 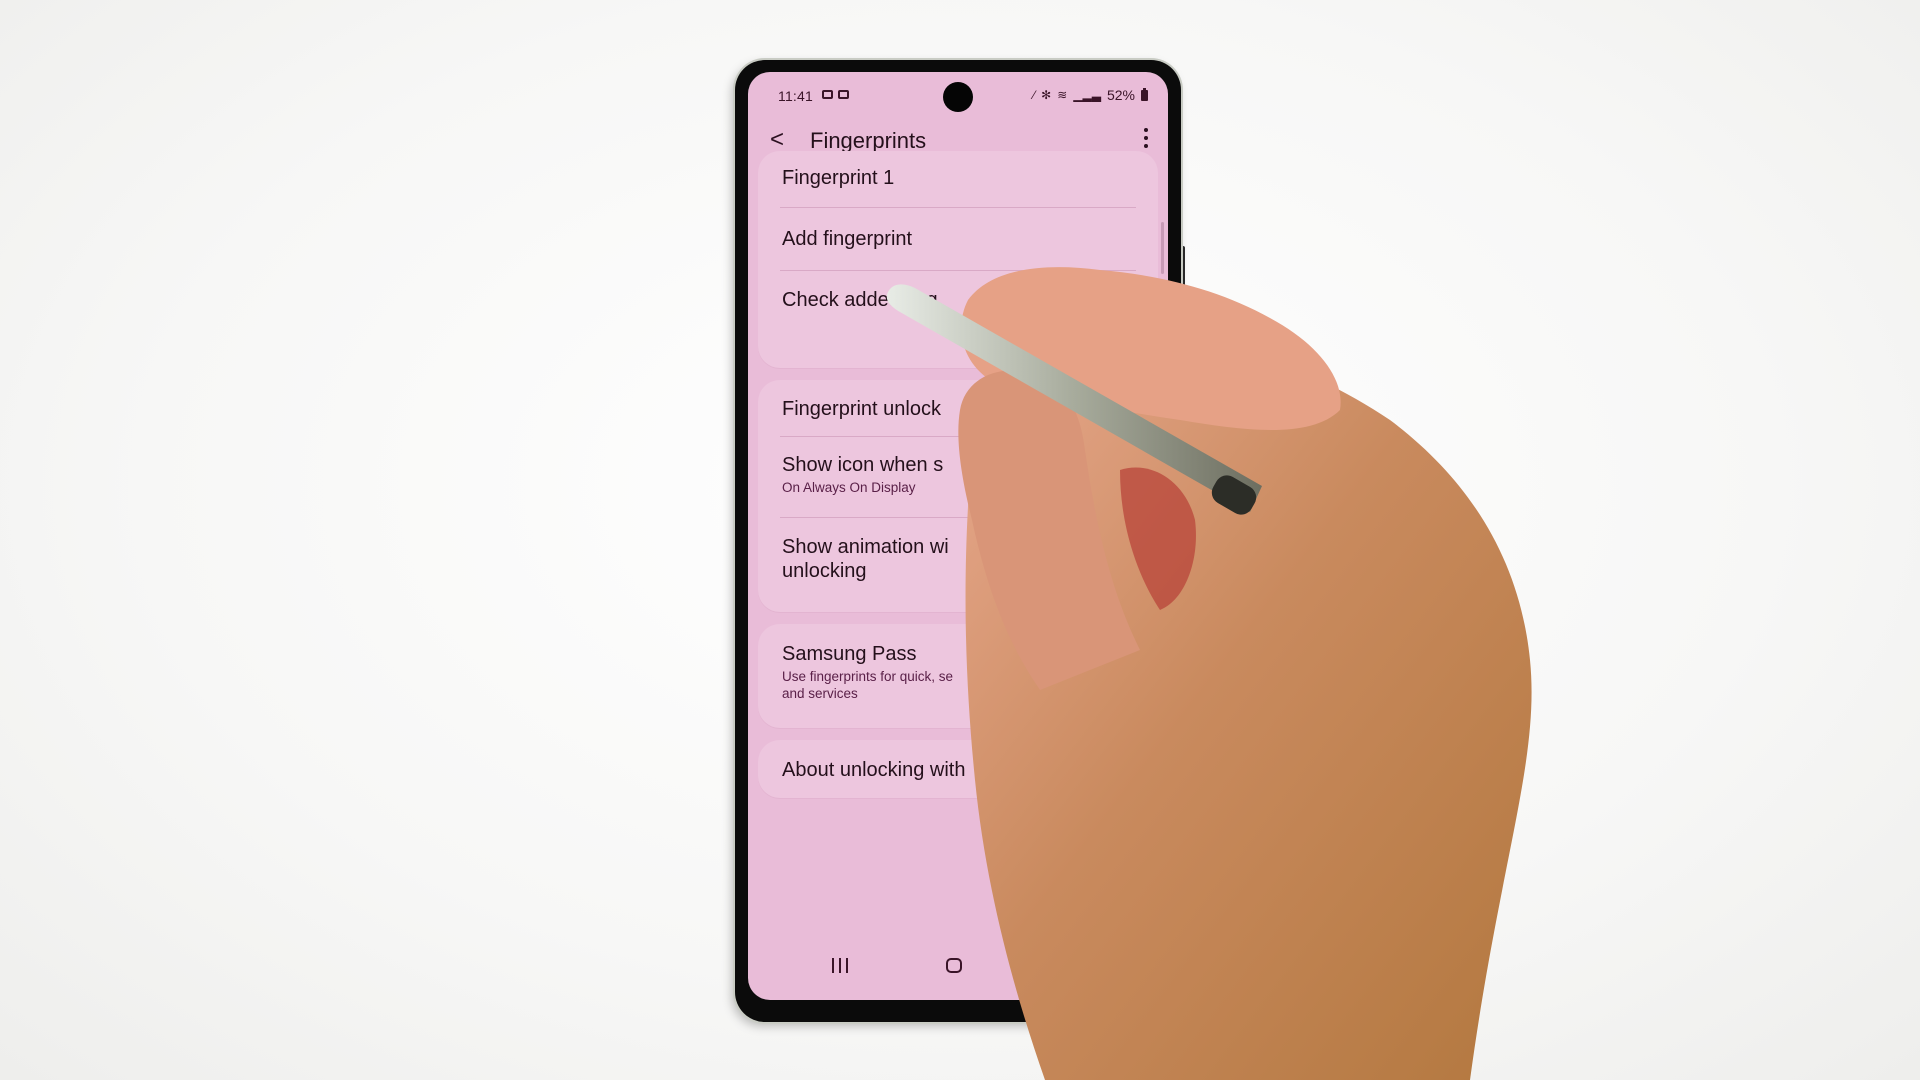 What do you see at coordinates (954, 965) in the screenshot?
I see `home-icon` at bounding box center [954, 965].